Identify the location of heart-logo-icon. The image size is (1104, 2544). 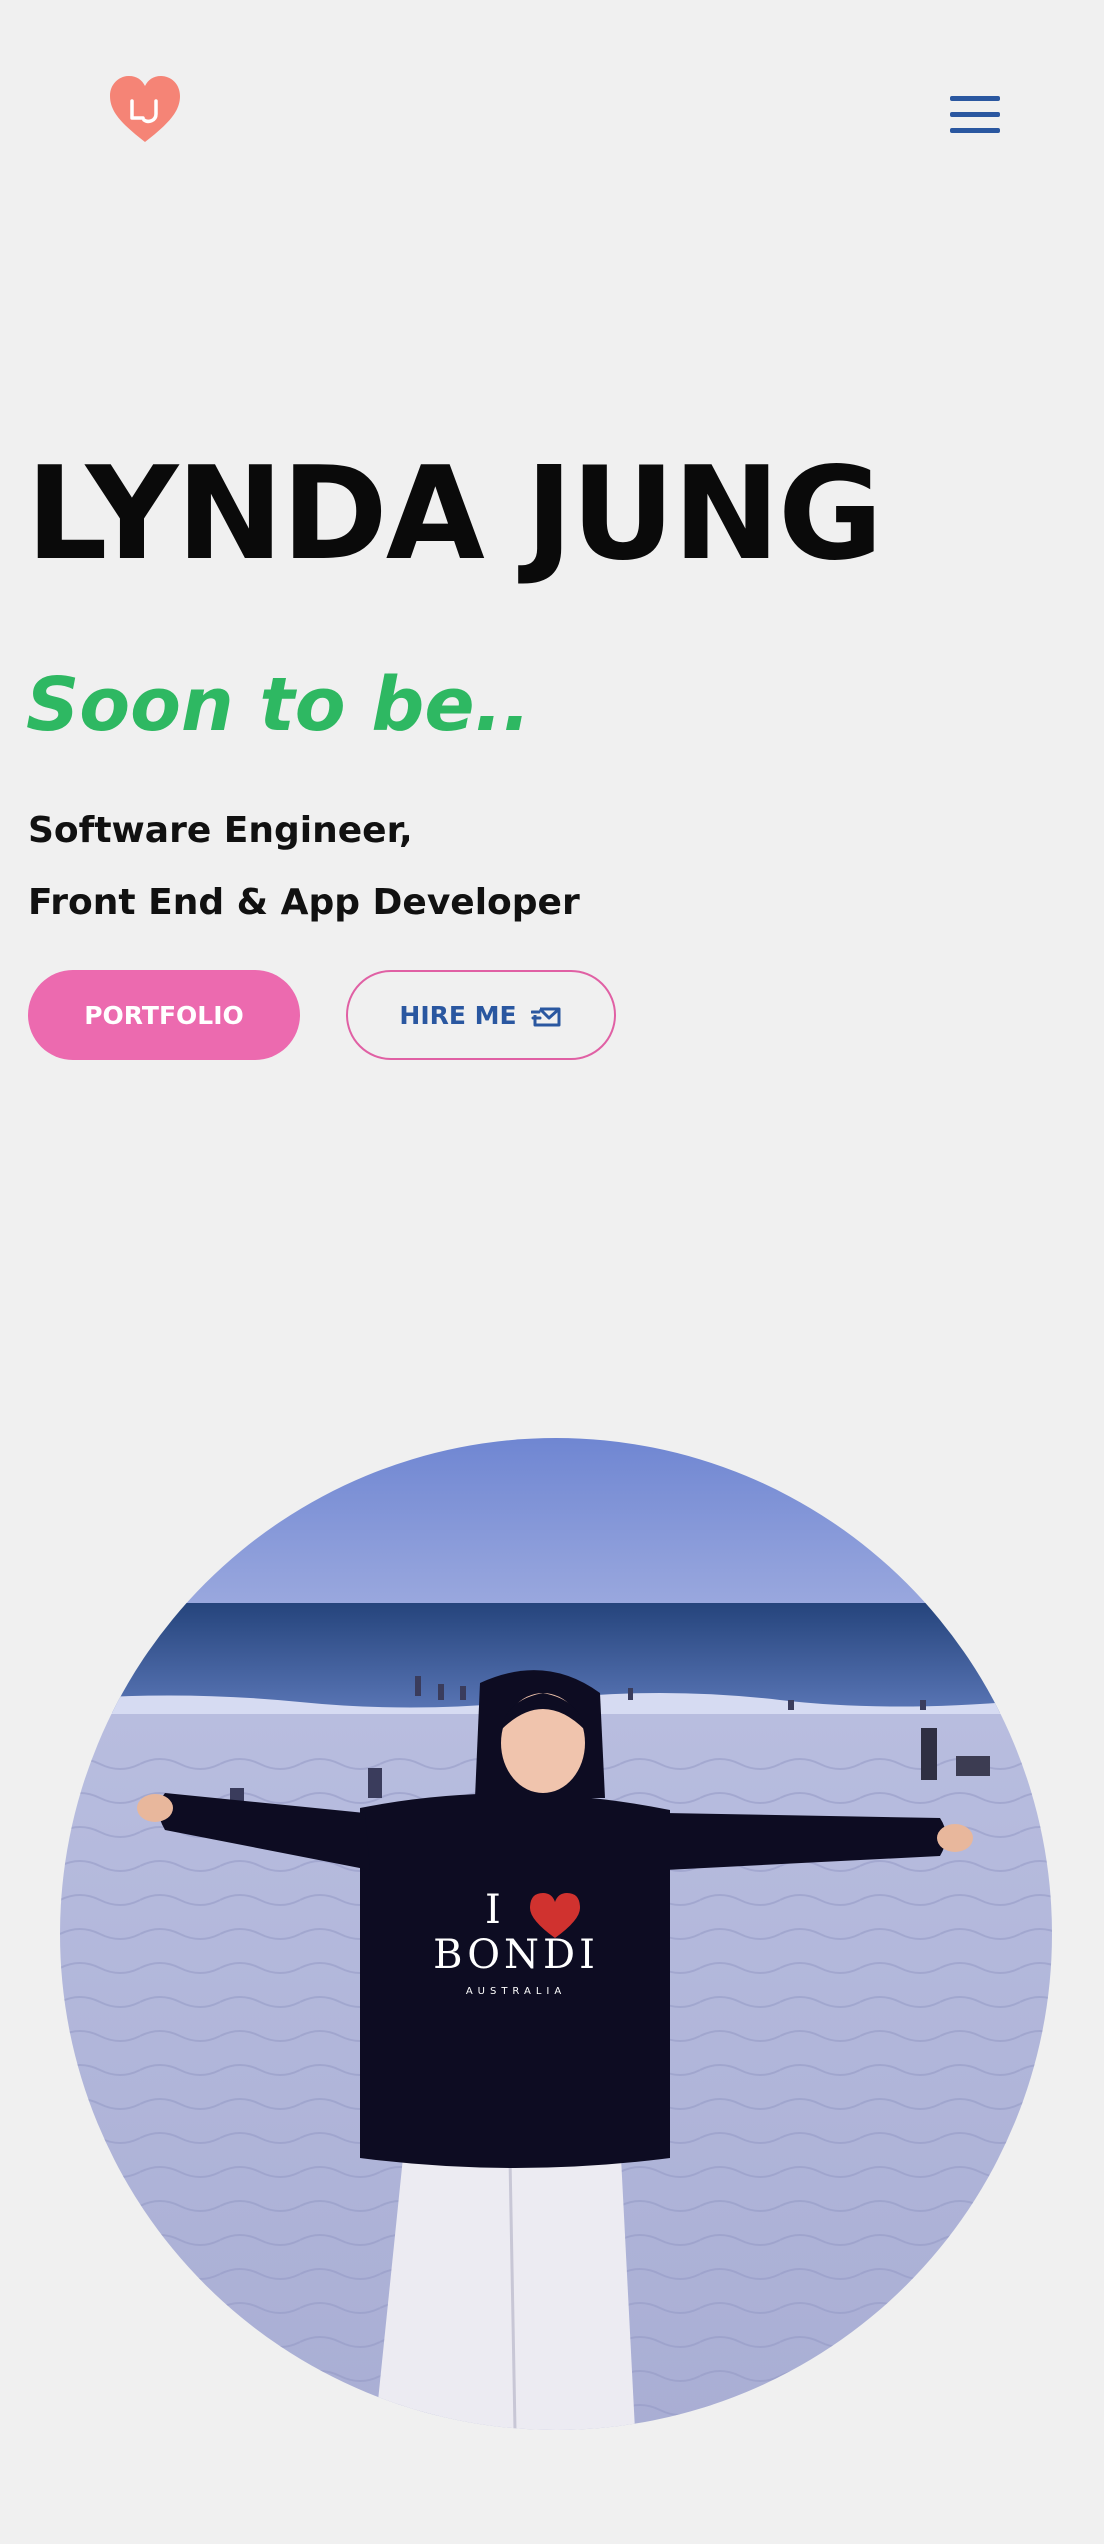
(145, 109).